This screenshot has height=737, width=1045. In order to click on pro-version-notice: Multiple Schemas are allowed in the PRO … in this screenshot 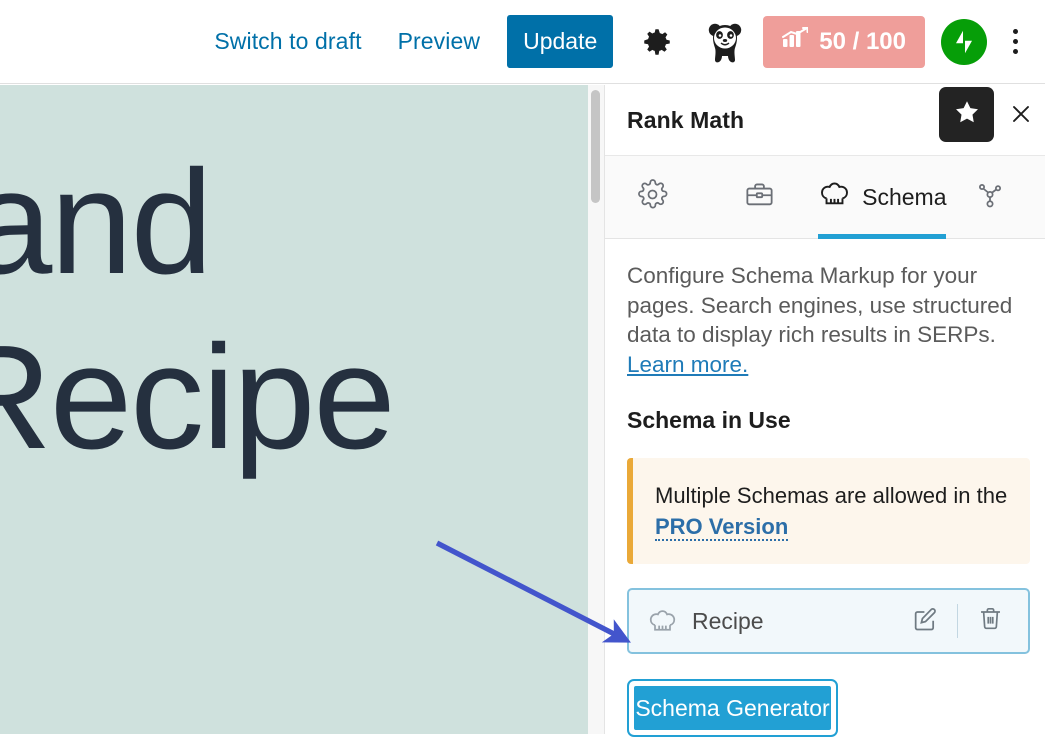, I will do `click(828, 511)`.